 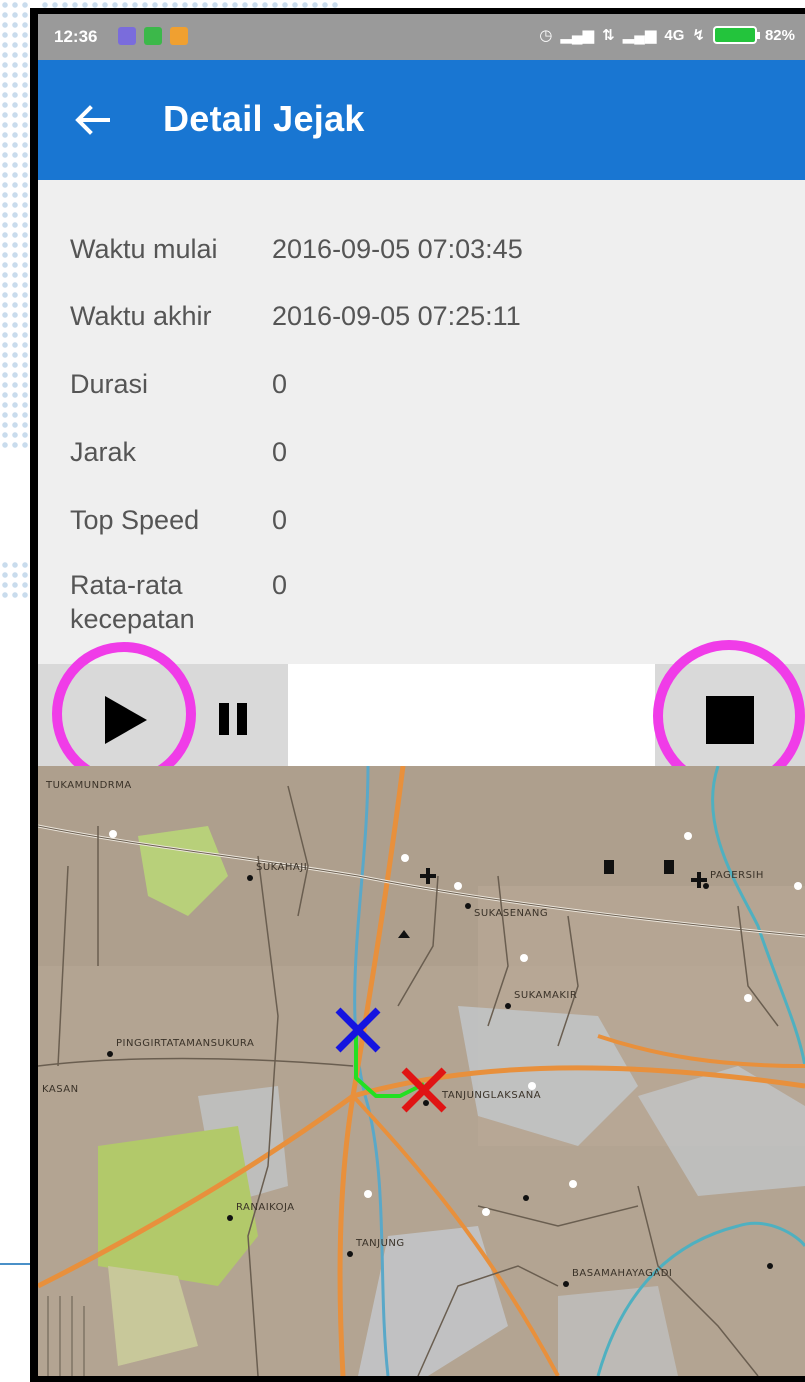 I want to click on svg-text: SUKASENANG, so click(x=511, y=913).